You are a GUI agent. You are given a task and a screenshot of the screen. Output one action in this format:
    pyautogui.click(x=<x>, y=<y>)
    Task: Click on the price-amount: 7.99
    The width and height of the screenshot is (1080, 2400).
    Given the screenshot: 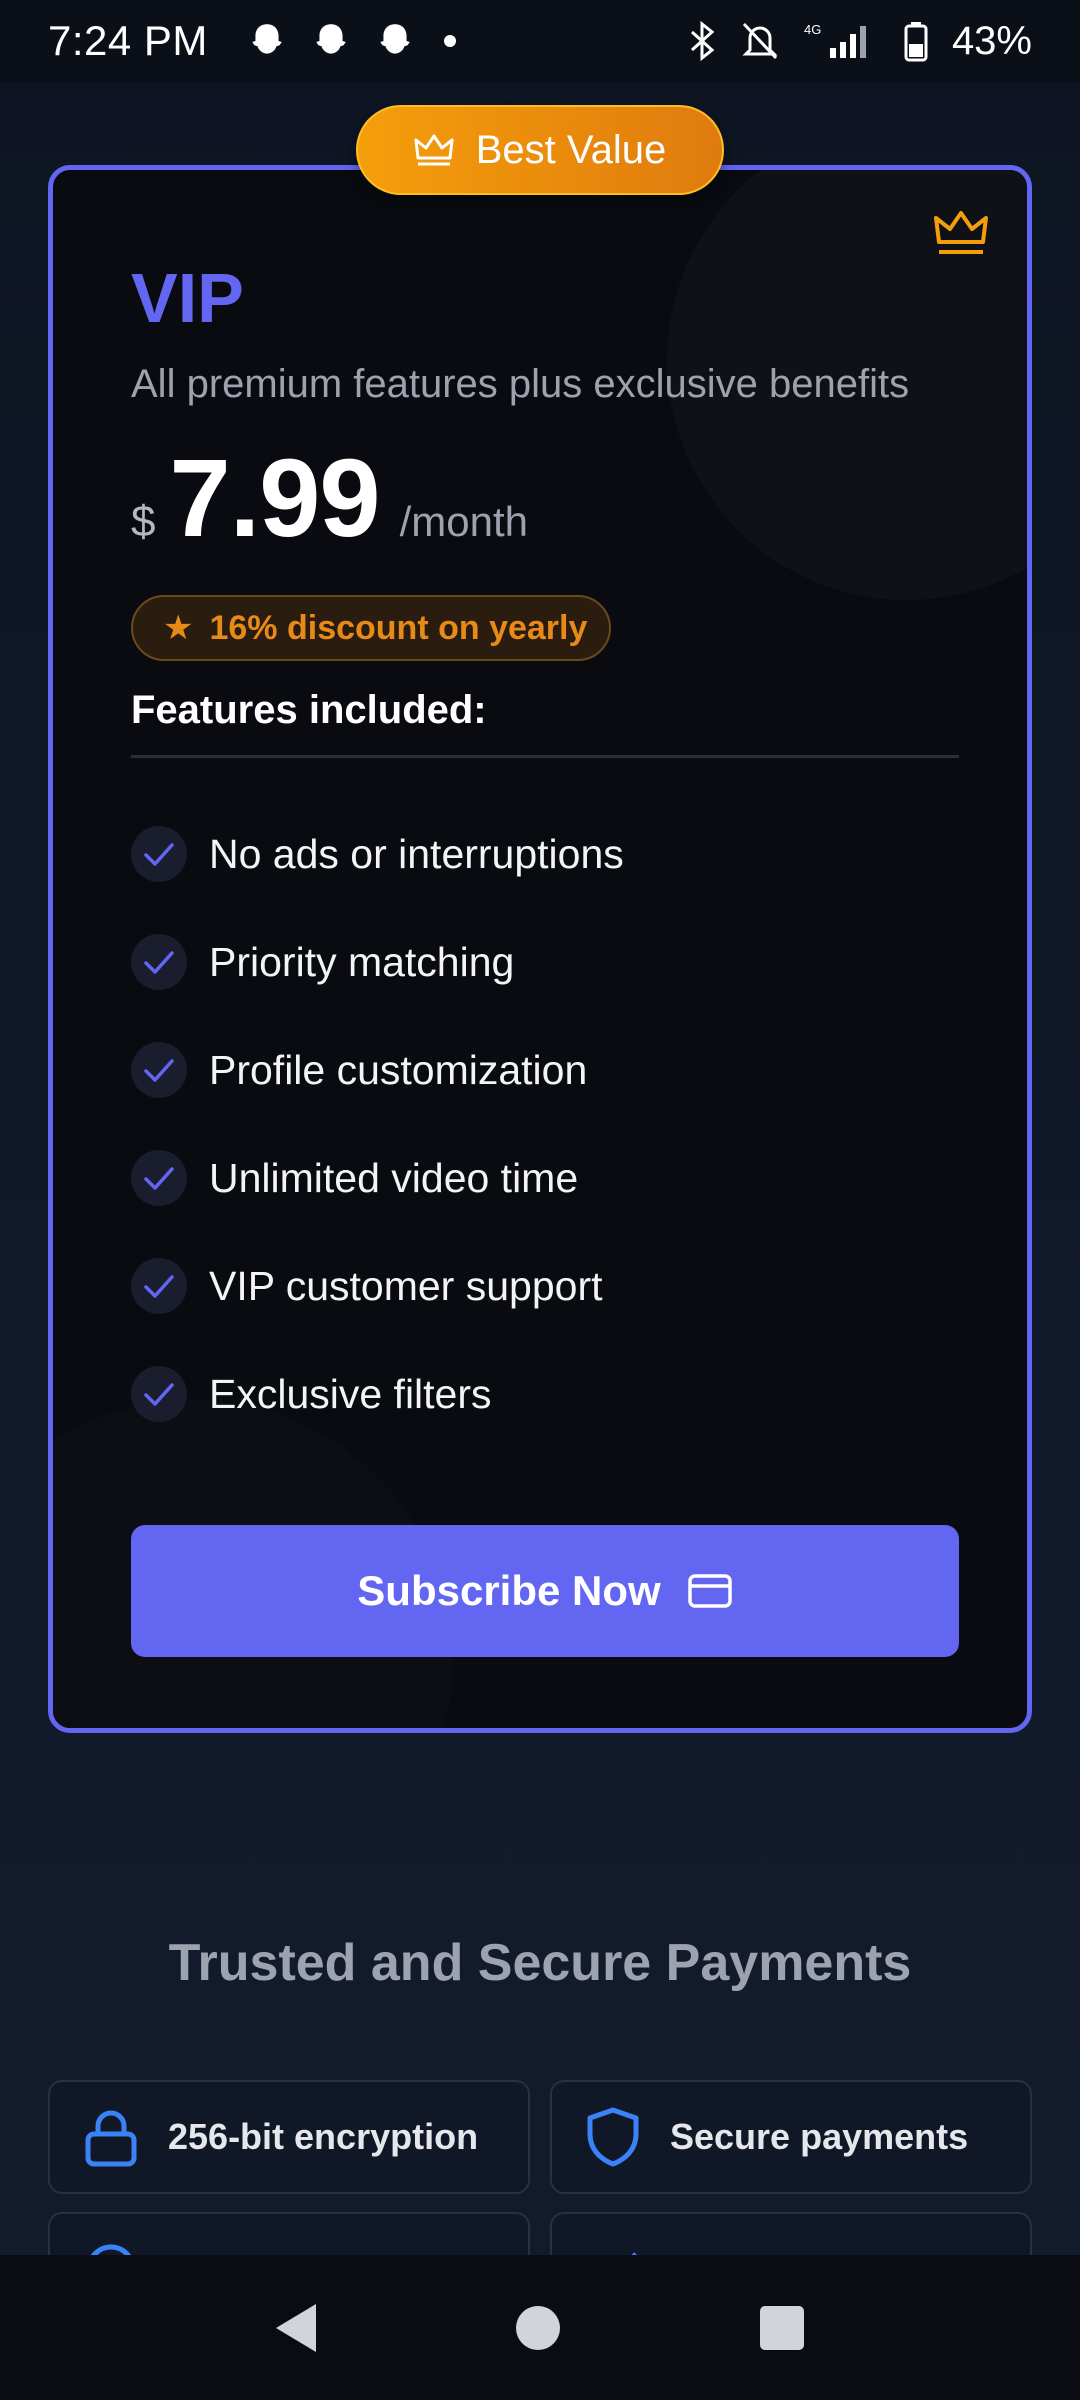 What is the action you would take?
    pyautogui.click(x=274, y=498)
    